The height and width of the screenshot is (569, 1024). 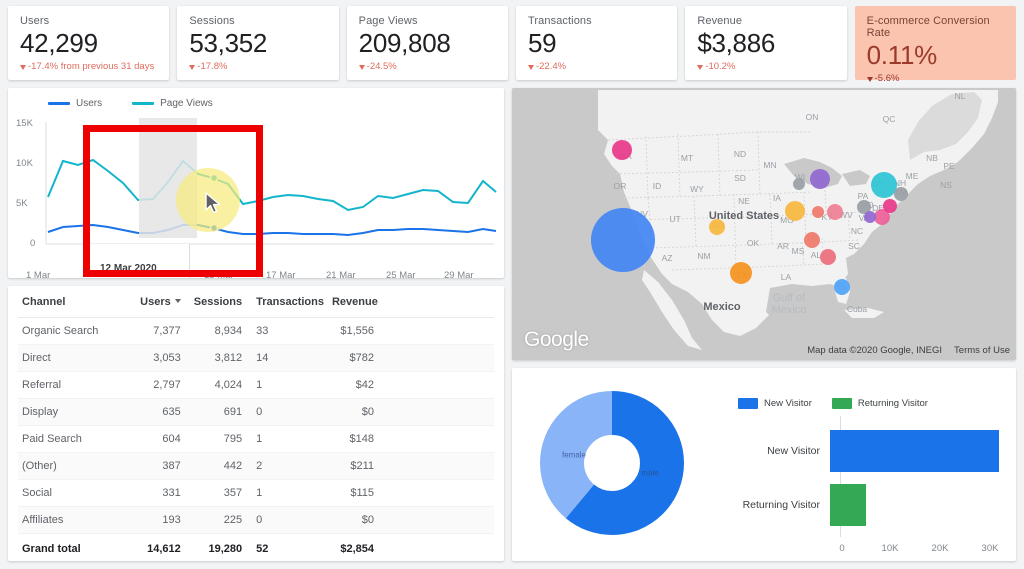 What do you see at coordinates (410, 331) in the screenshot?
I see `cell-revenue: $1,556` at bounding box center [410, 331].